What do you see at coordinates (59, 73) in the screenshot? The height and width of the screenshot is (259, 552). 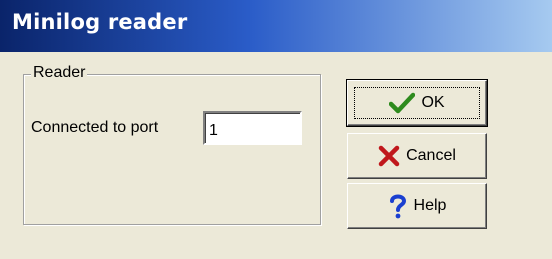 I see `groupbox-label: Reader` at bounding box center [59, 73].